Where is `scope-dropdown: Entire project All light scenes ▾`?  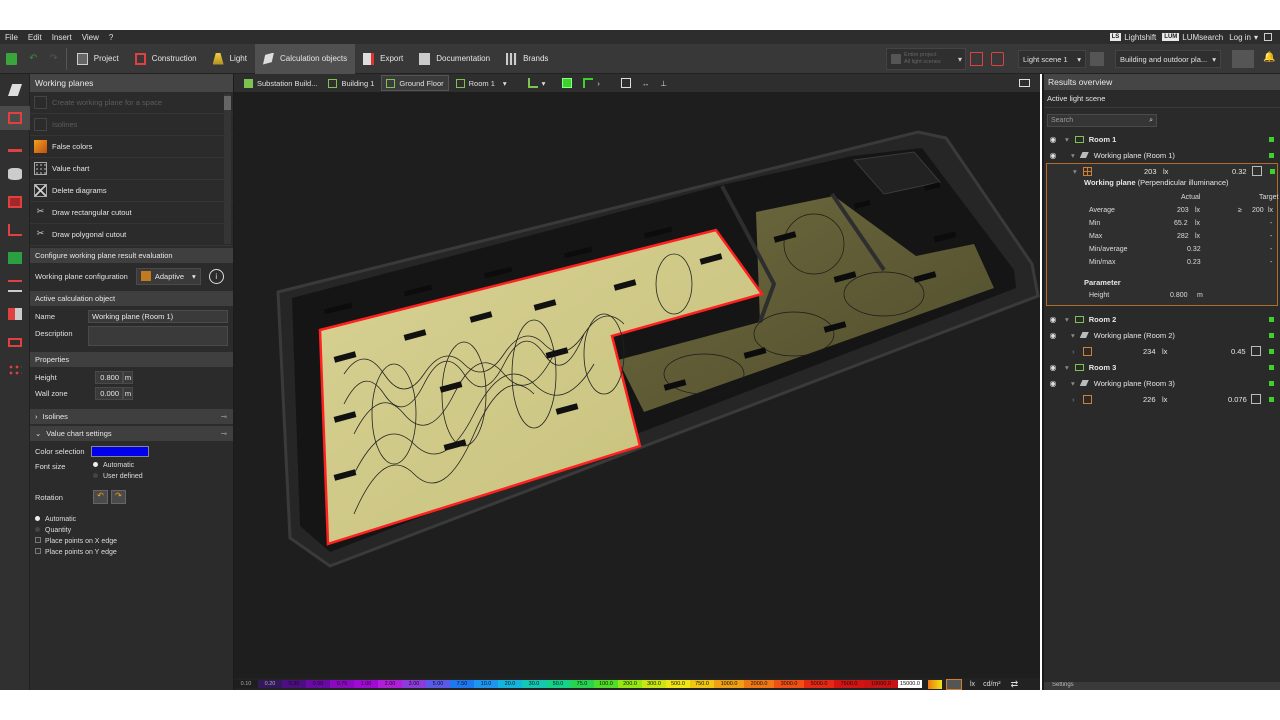
scope-dropdown: Entire project All light scenes ▾ is located at coordinates (926, 59).